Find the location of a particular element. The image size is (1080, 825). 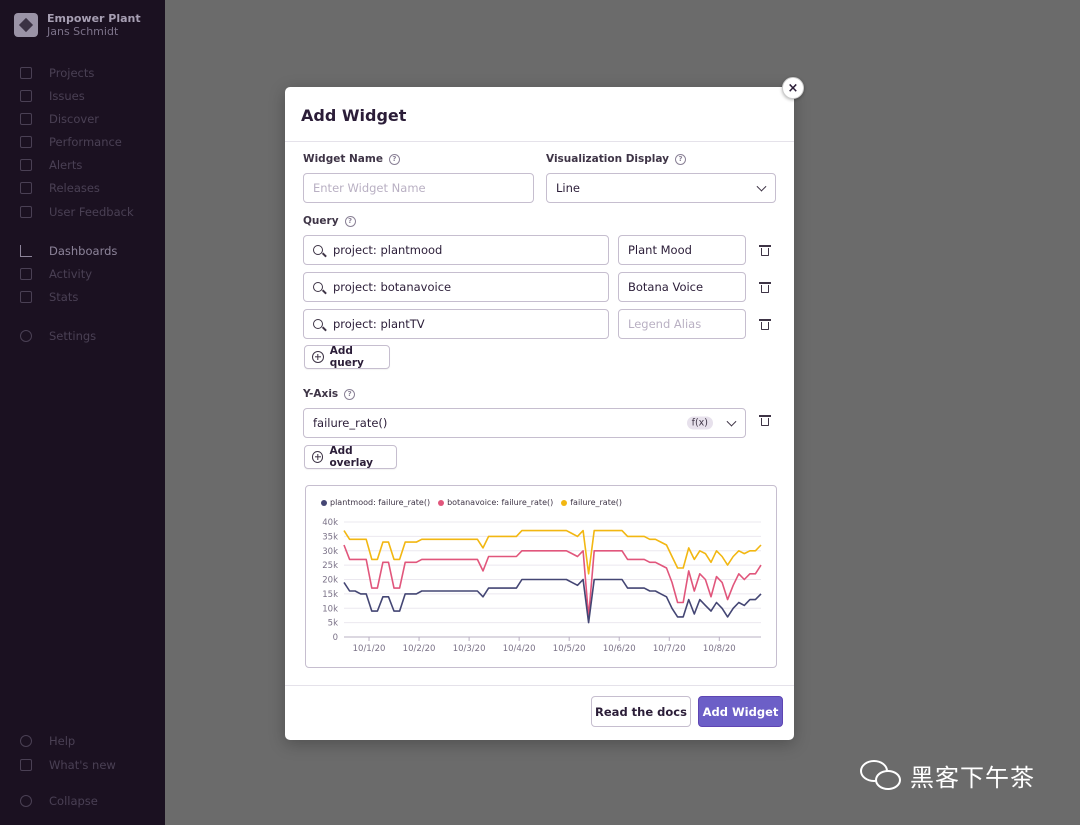

x-tick-label: 10/6/20 is located at coordinates (619, 649).